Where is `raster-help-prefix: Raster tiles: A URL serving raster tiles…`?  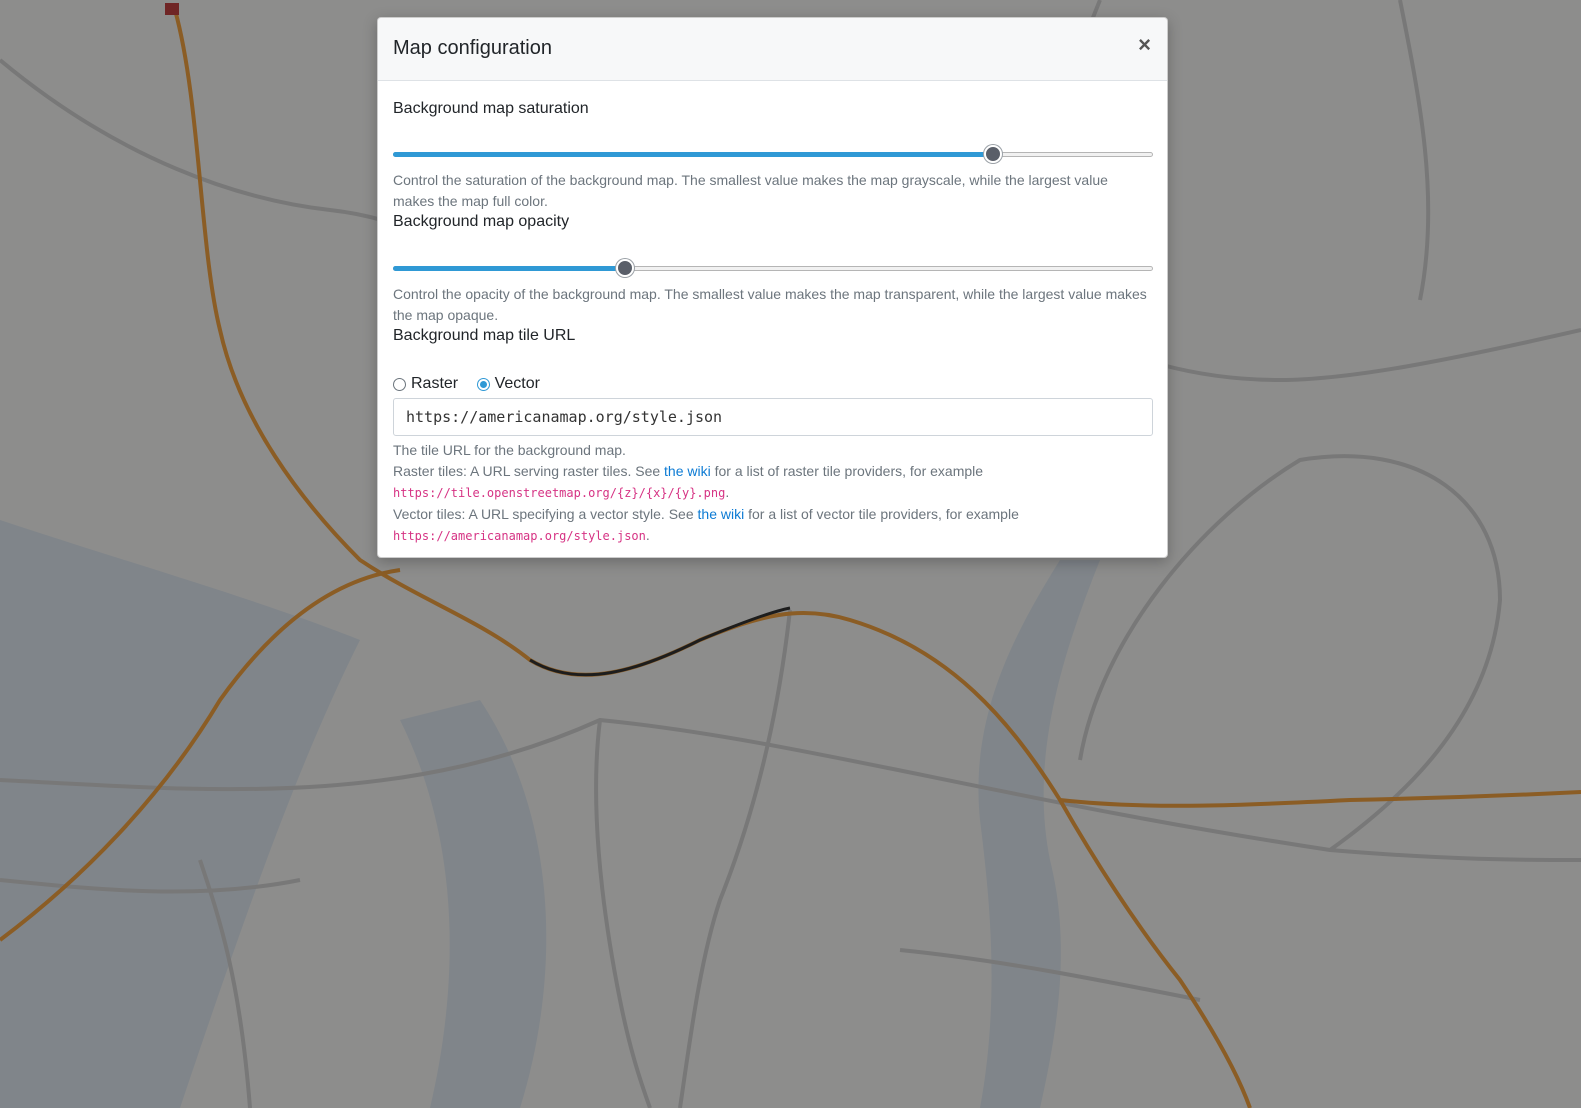 raster-help-prefix: Raster tiles: A URL serving raster tiles… is located at coordinates (529, 471).